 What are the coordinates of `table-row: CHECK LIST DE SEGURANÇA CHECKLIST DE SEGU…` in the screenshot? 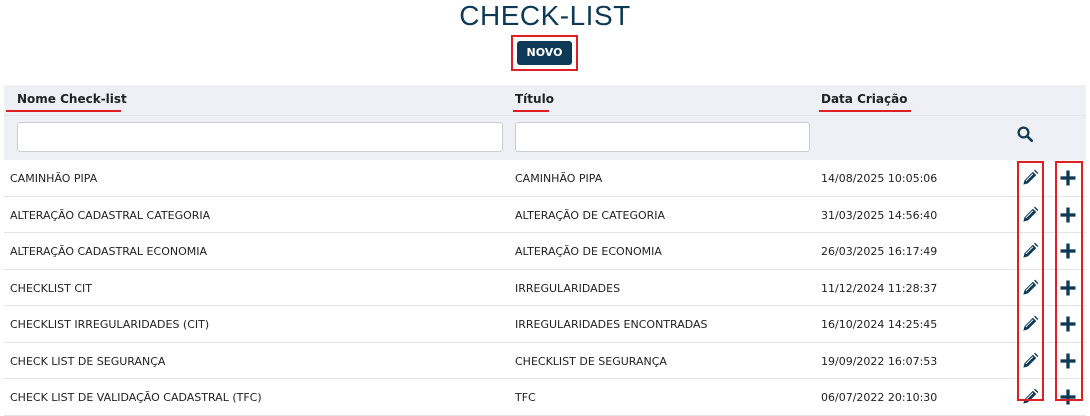 It's located at (545, 361).